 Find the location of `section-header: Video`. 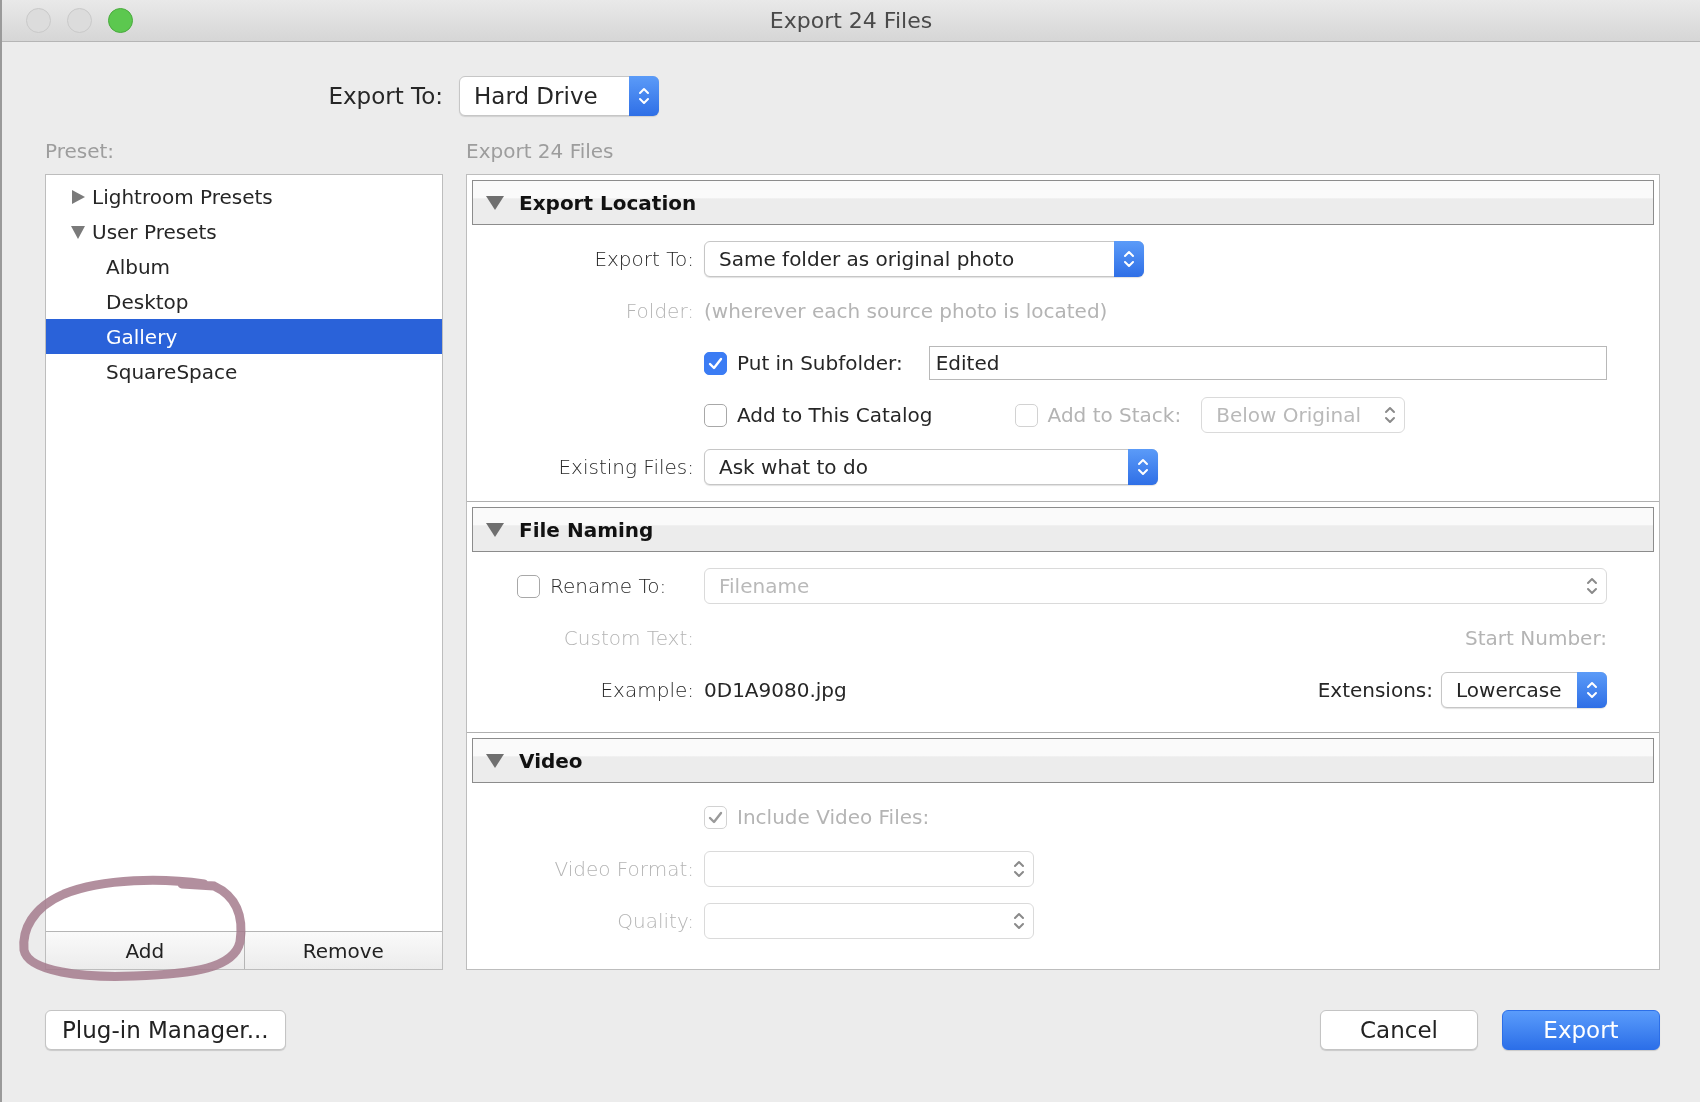

section-header: Video is located at coordinates (1063, 760).